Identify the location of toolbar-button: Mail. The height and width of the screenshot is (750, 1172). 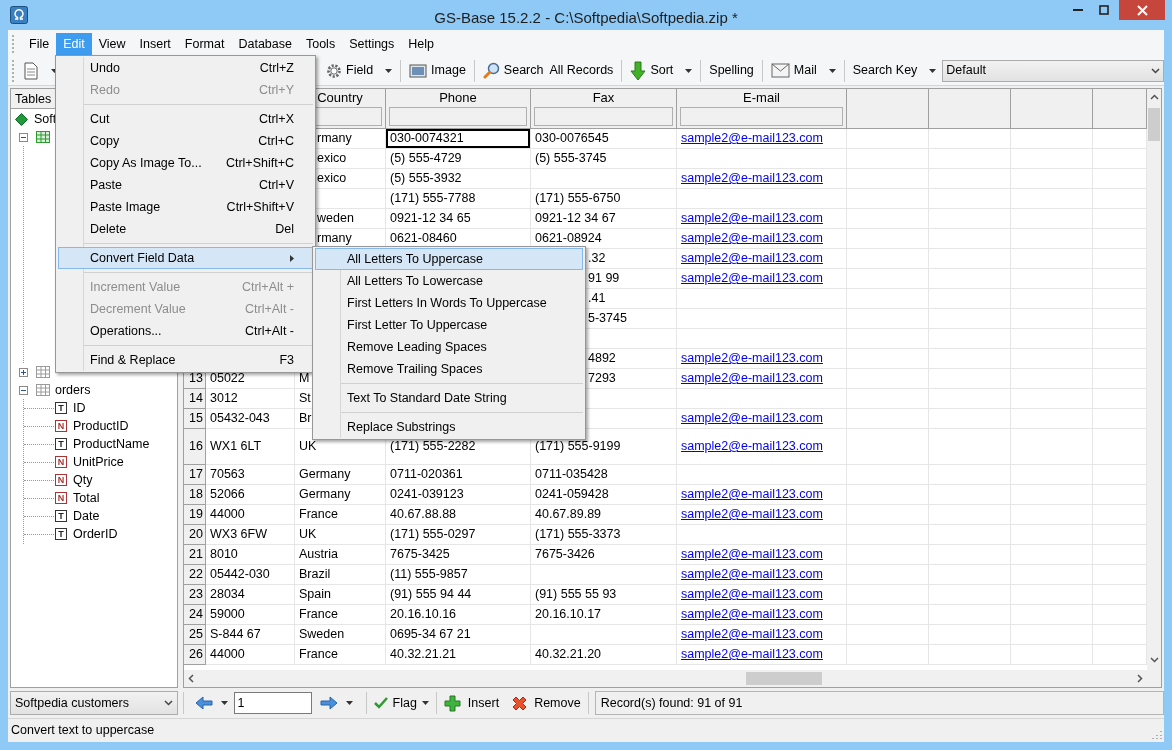
(803, 70).